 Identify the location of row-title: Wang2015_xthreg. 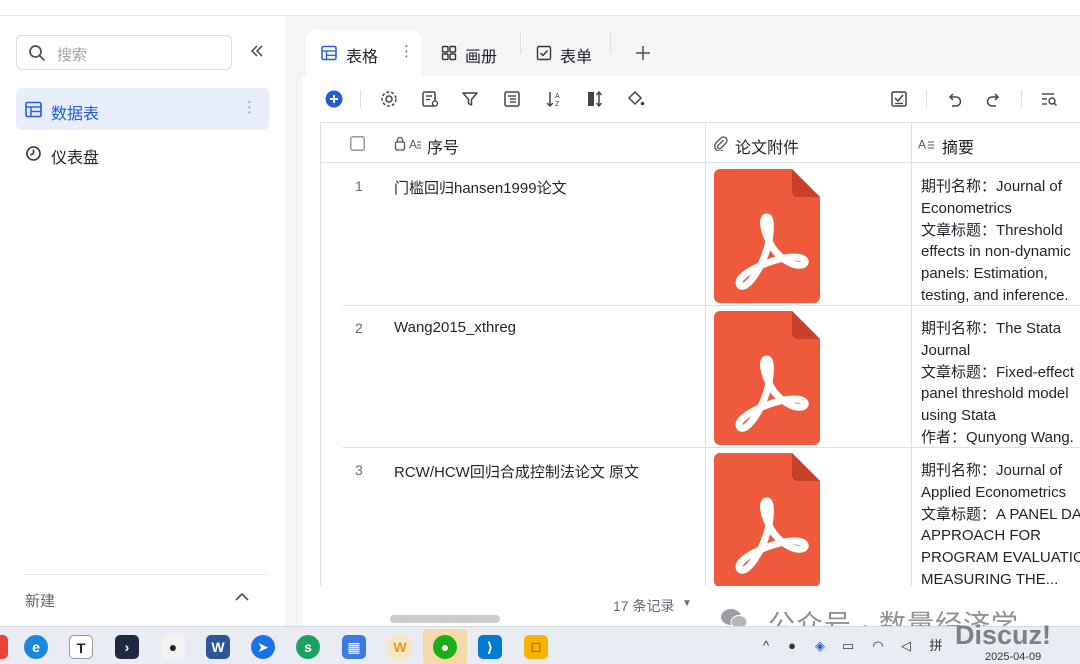
(455, 327).